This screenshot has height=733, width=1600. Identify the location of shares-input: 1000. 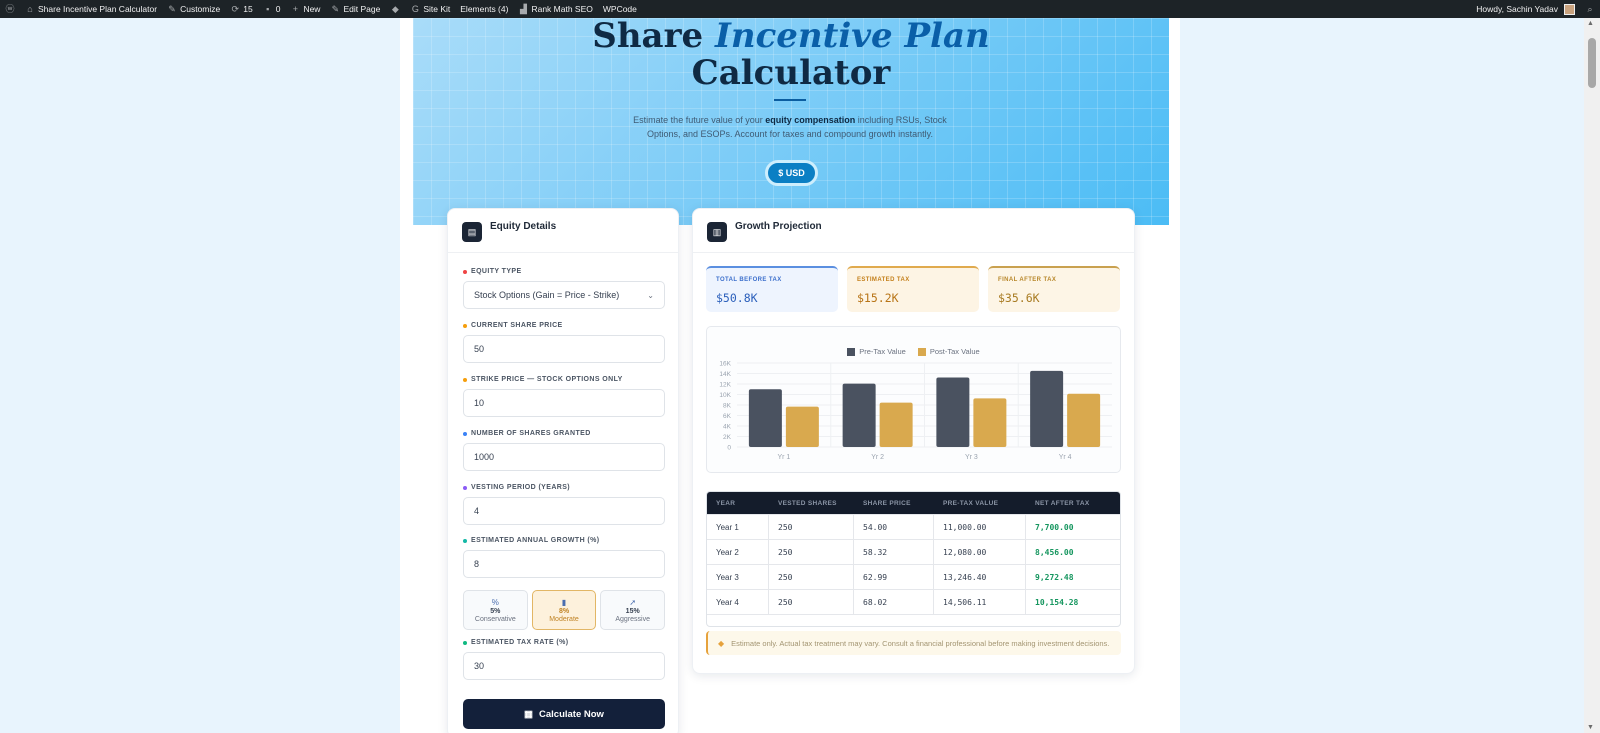
(564, 457).